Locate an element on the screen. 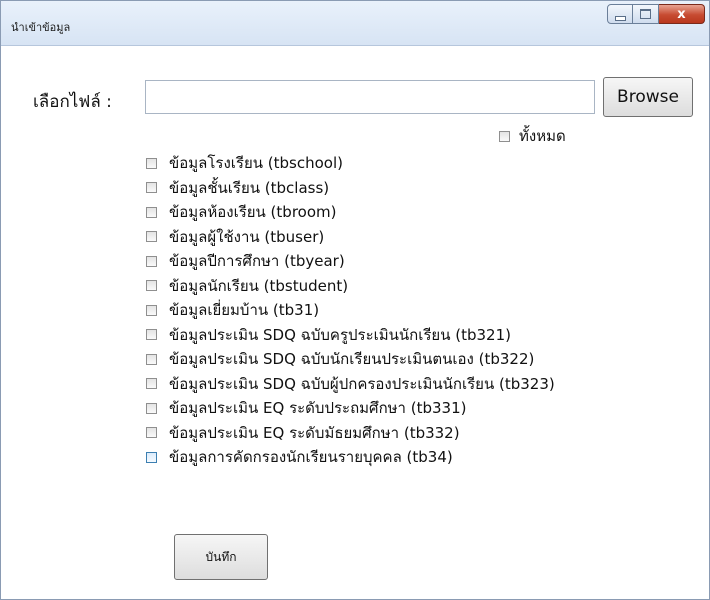 The height and width of the screenshot is (600, 710). minimize-button is located at coordinates (620, 14).